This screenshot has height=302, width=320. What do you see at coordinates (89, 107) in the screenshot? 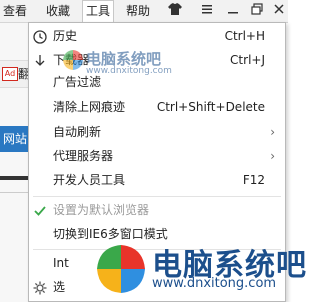
I see `menu-item-label: 清除上网痕迹` at bounding box center [89, 107].